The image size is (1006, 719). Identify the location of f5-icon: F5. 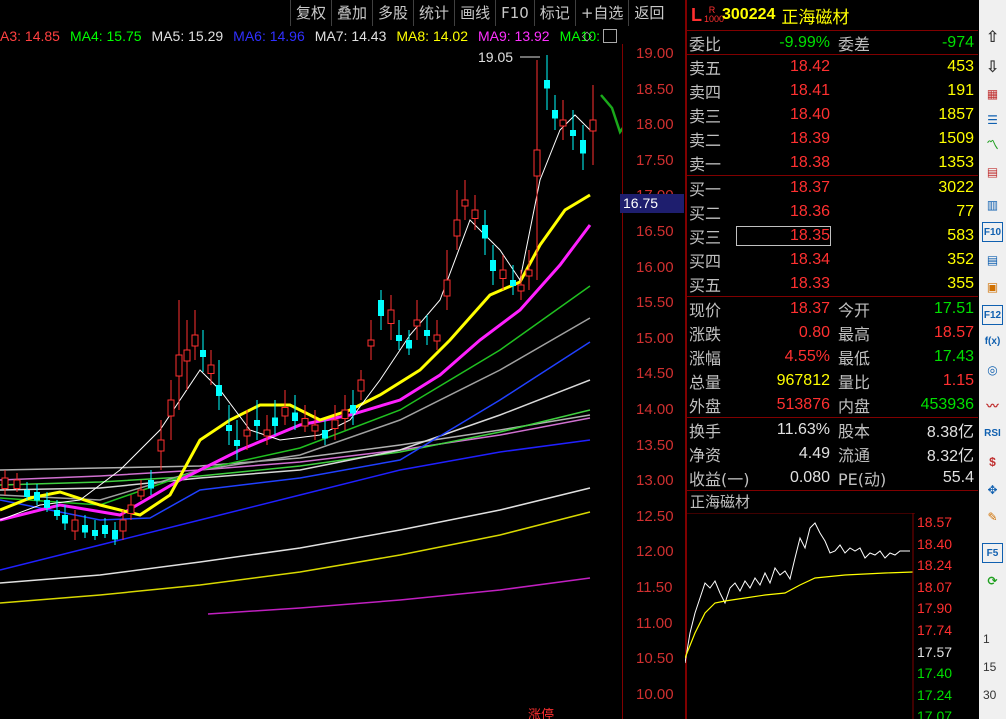
(992, 553).